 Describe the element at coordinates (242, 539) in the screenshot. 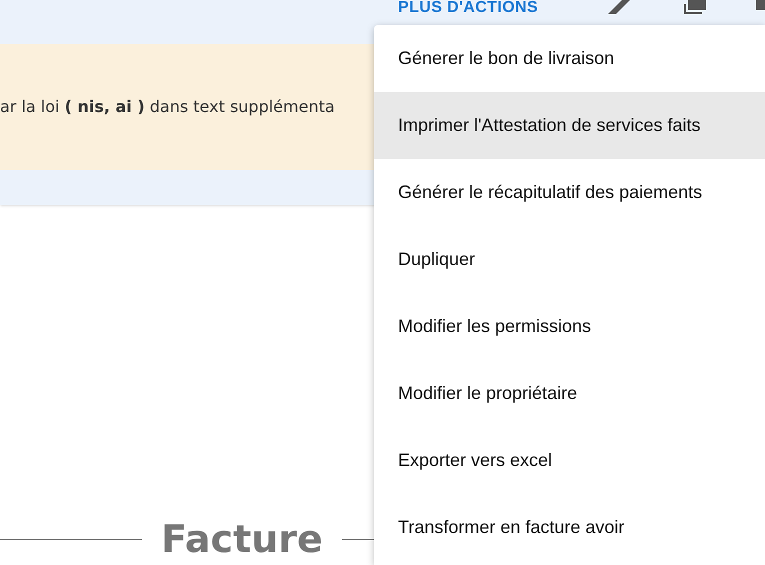

I see `document-title: Facture` at that location.